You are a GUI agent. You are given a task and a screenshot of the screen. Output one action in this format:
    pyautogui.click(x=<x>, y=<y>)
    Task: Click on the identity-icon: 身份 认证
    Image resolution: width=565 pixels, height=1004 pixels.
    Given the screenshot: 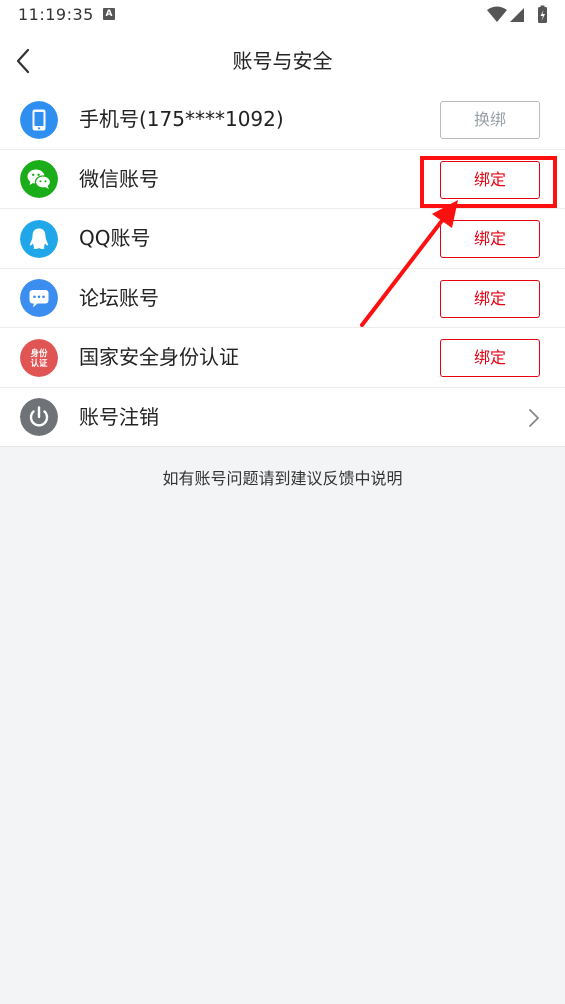 What is the action you would take?
    pyautogui.click(x=39, y=357)
    